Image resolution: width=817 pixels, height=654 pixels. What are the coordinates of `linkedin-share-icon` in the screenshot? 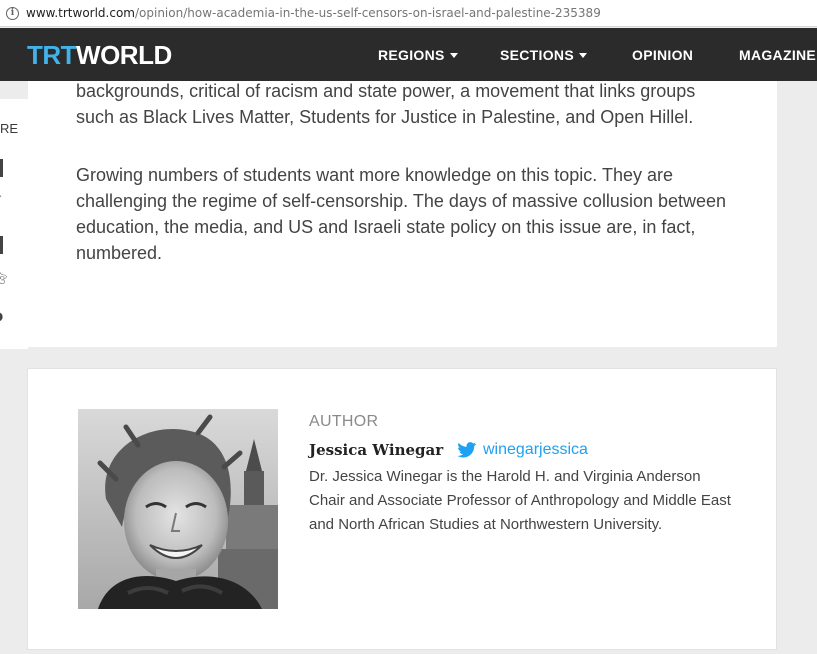 It's located at (1, 245).